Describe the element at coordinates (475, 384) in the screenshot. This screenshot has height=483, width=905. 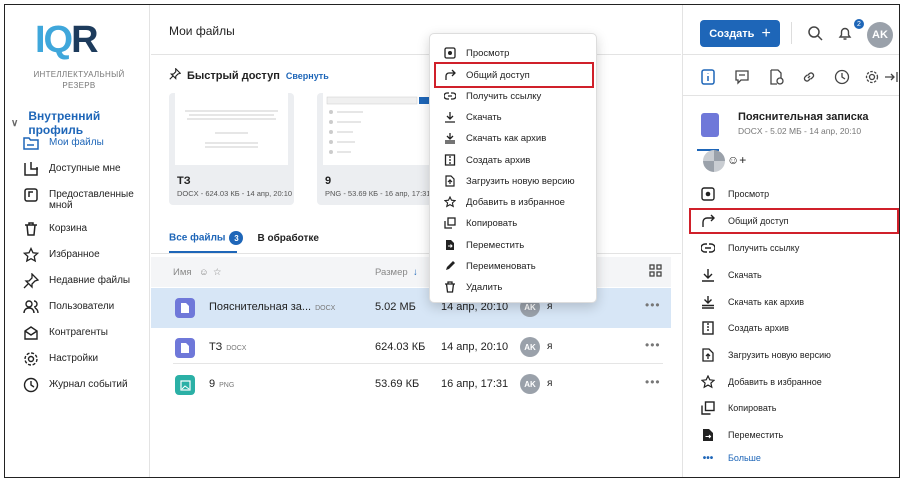
I see `file-date: 16 апр, 17:31` at that location.